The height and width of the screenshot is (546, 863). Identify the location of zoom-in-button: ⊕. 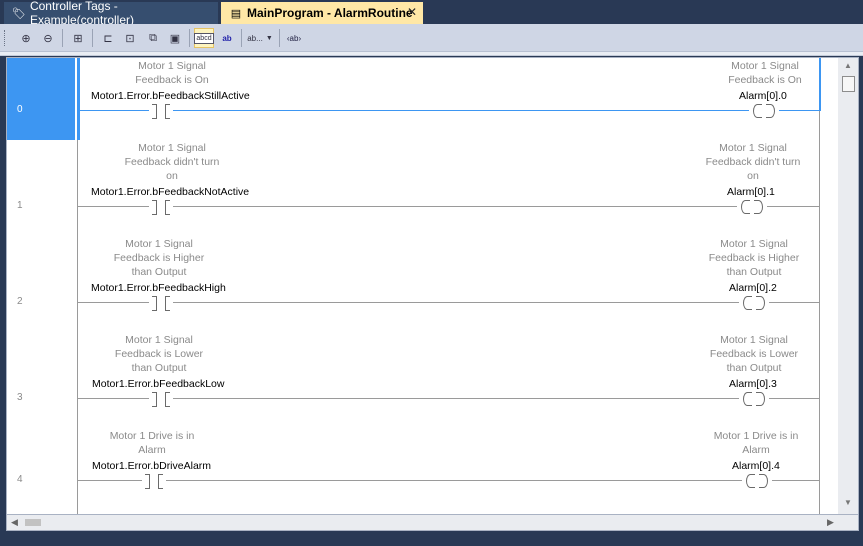
(26, 38).